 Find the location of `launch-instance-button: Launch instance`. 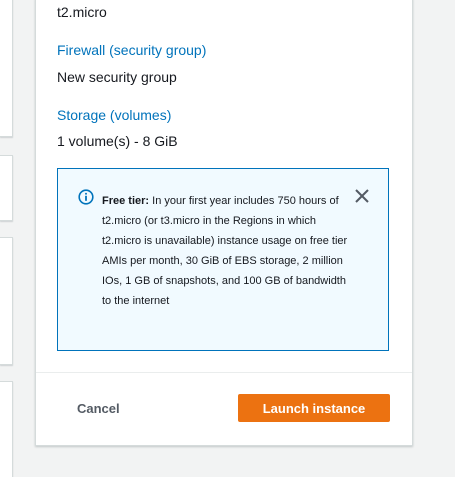

launch-instance-button: Launch instance is located at coordinates (314, 408).